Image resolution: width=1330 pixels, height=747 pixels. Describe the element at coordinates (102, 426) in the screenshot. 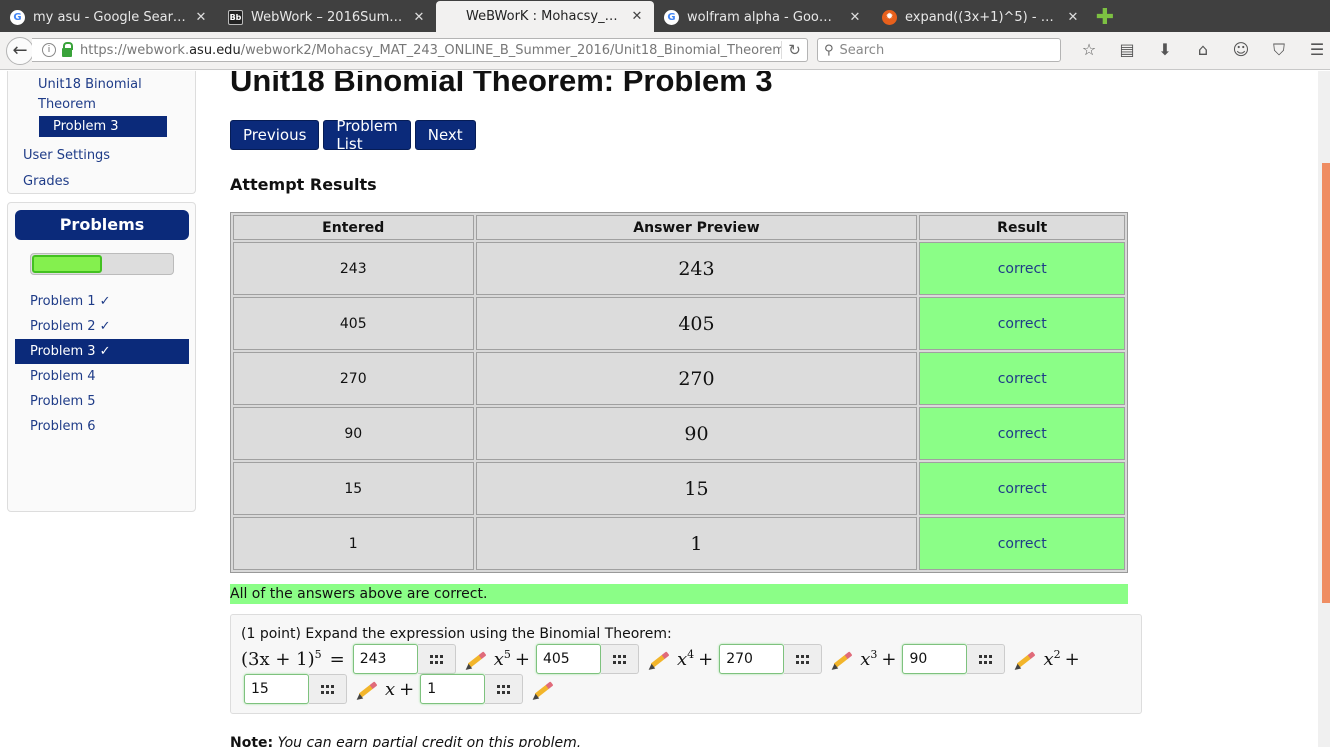

I see `sidebar-problem-6: Problem 6` at that location.